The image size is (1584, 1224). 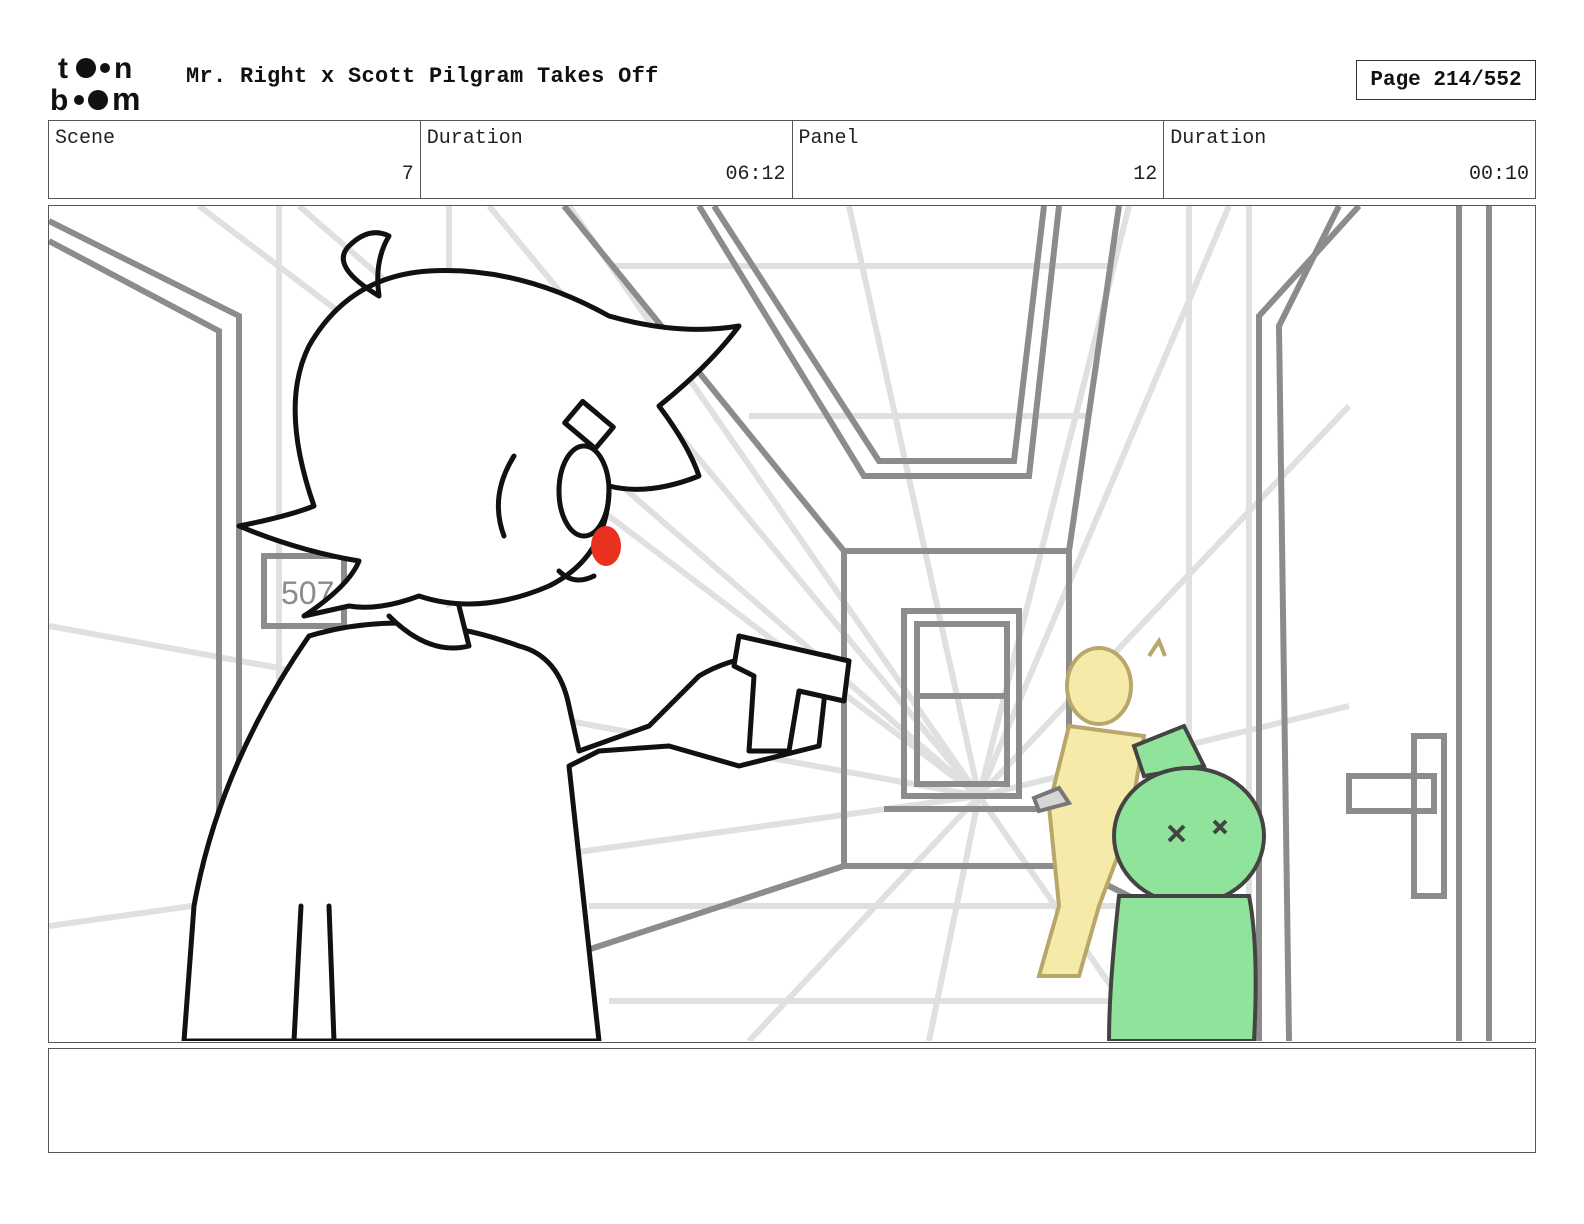 I want to click on red-cheek-mark, so click(x=606, y=546).